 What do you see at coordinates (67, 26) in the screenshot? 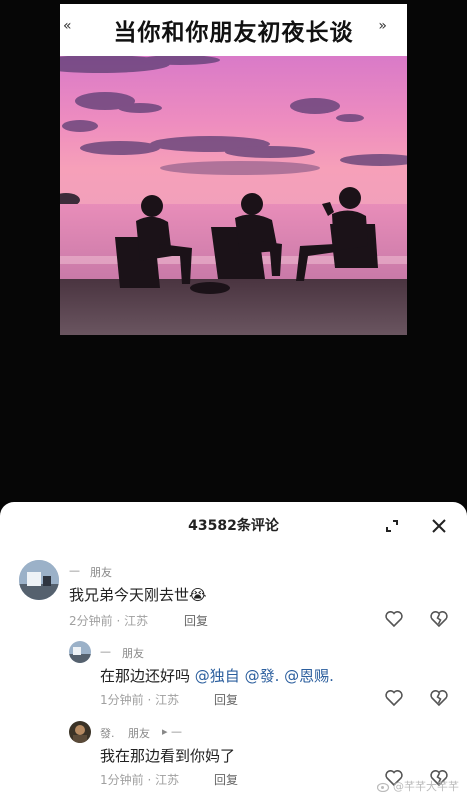
I see `title-quote-left: «` at bounding box center [67, 26].